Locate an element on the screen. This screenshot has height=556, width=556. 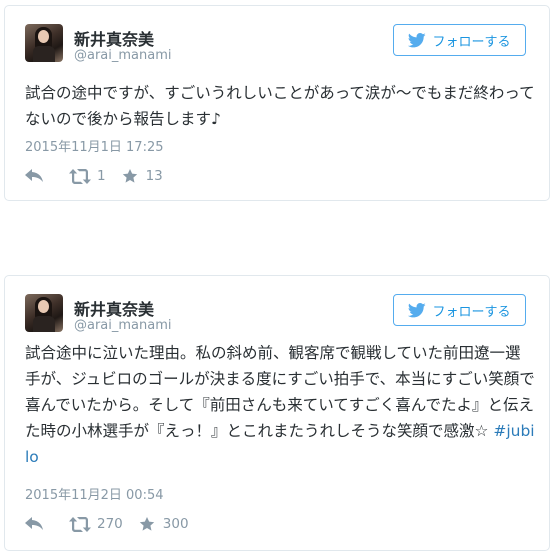
tweet-actions: 270 300 is located at coordinates (107, 524).